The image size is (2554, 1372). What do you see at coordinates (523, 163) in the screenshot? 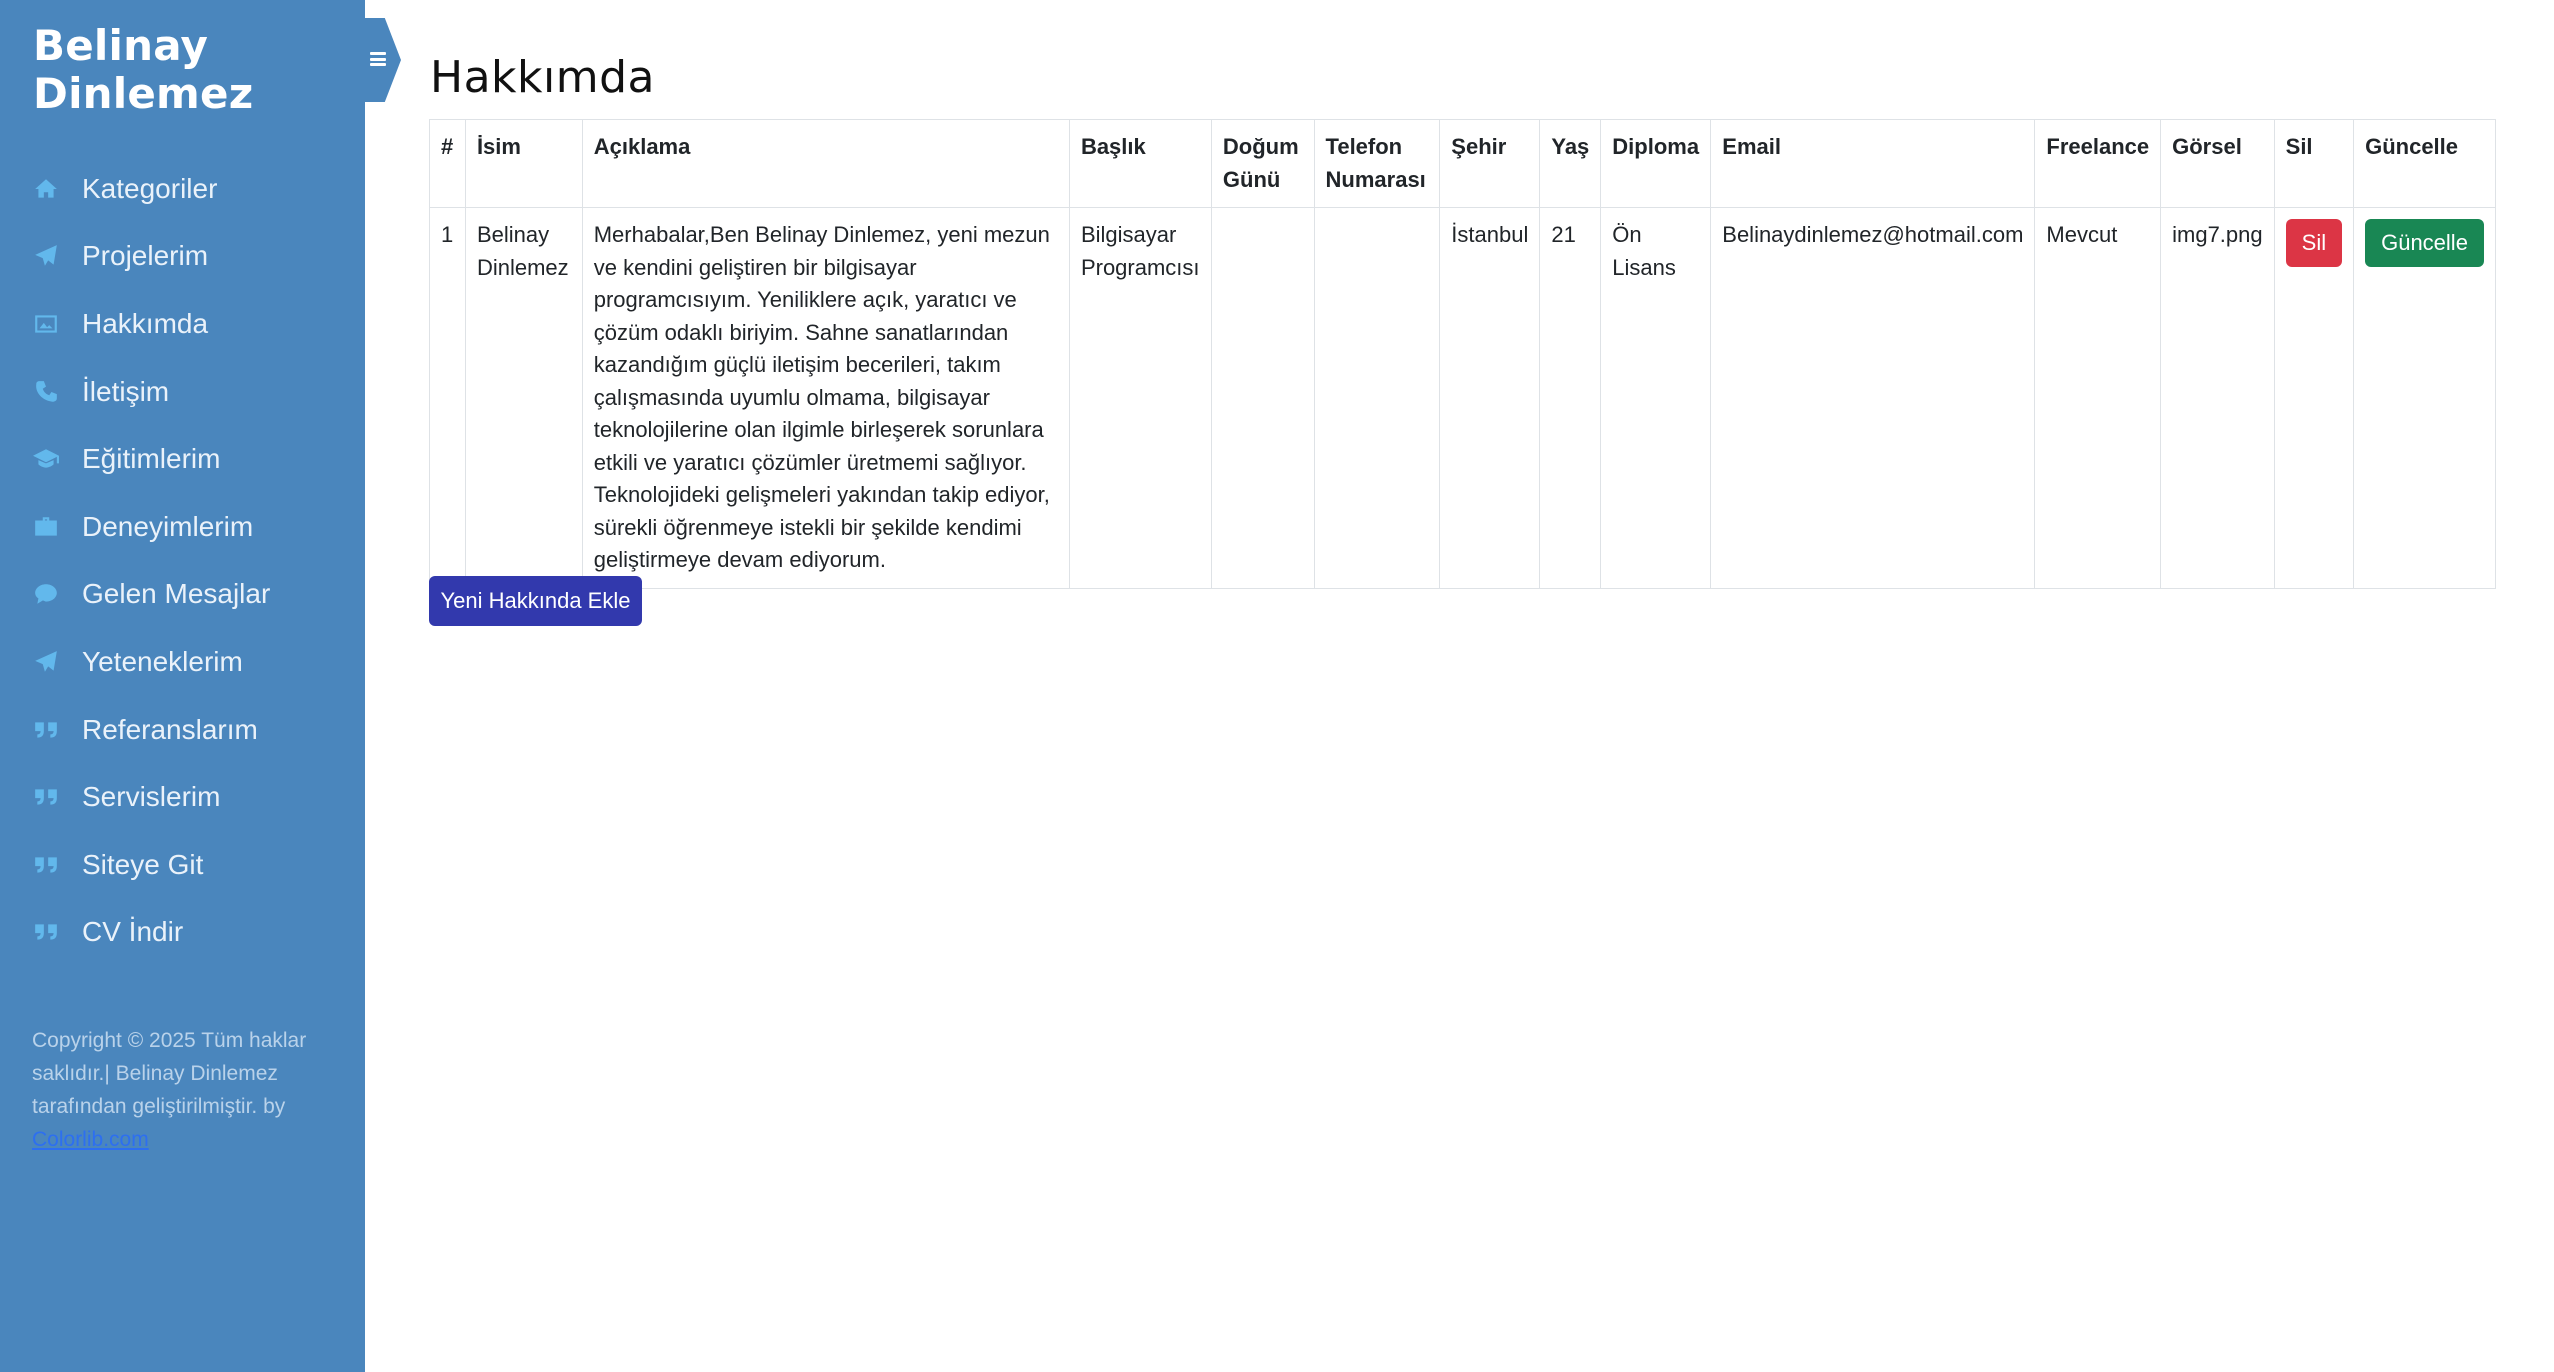
I see `column-header: İsim` at bounding box center [523, 163].